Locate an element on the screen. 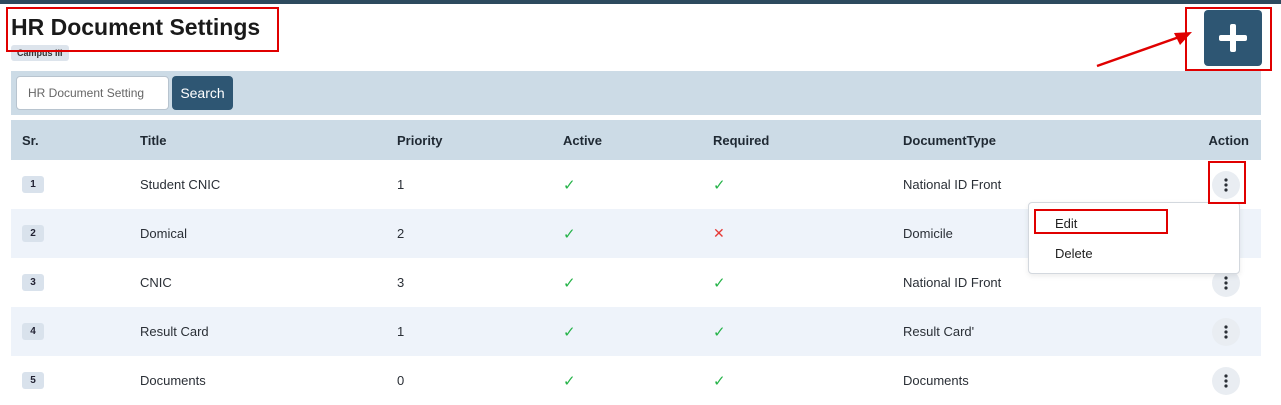  priority-cell: 3 is located at coordinates (401, 282).